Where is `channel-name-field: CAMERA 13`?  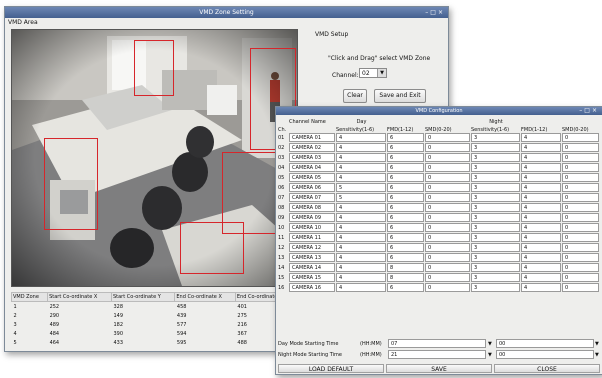 channel-name-field: CAMERA 13 is located at coordinates (312, 257).